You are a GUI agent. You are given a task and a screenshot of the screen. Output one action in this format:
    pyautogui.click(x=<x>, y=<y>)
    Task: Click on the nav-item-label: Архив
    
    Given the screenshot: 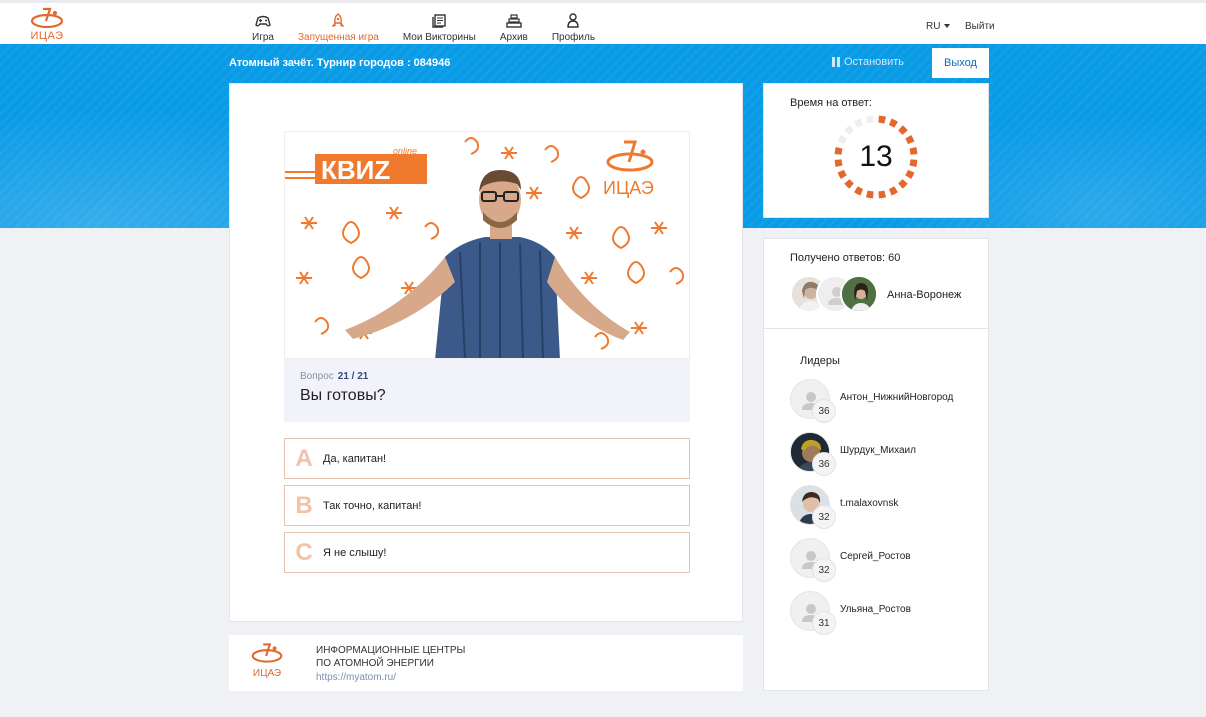 What is the action you would take?
    pyautogui.click(x=513, y=37)
    